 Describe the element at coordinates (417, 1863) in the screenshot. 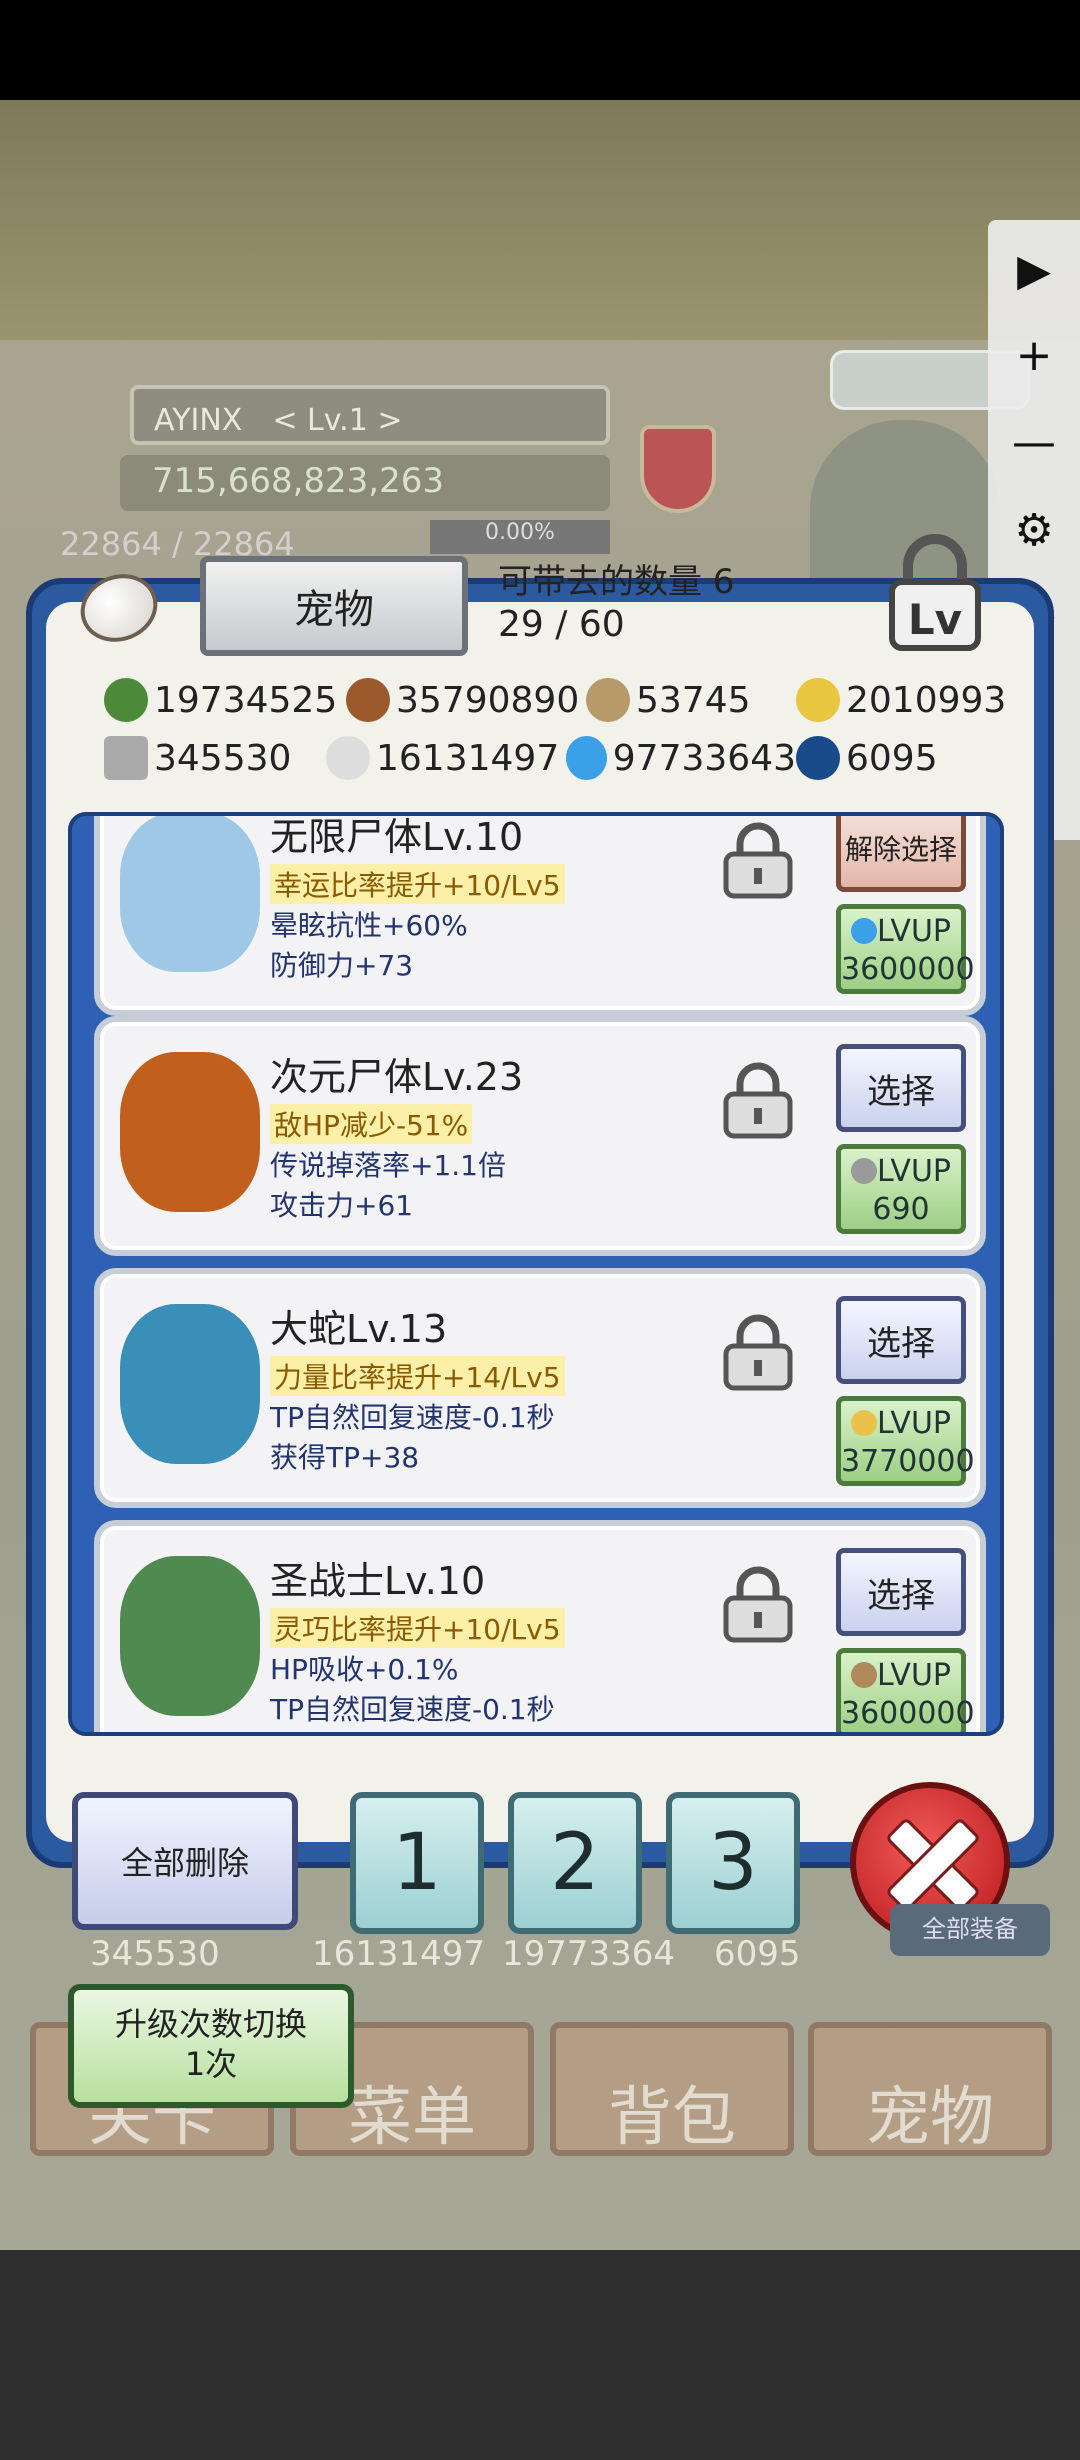

I see `preset-slot-1-button: 1` at that location.